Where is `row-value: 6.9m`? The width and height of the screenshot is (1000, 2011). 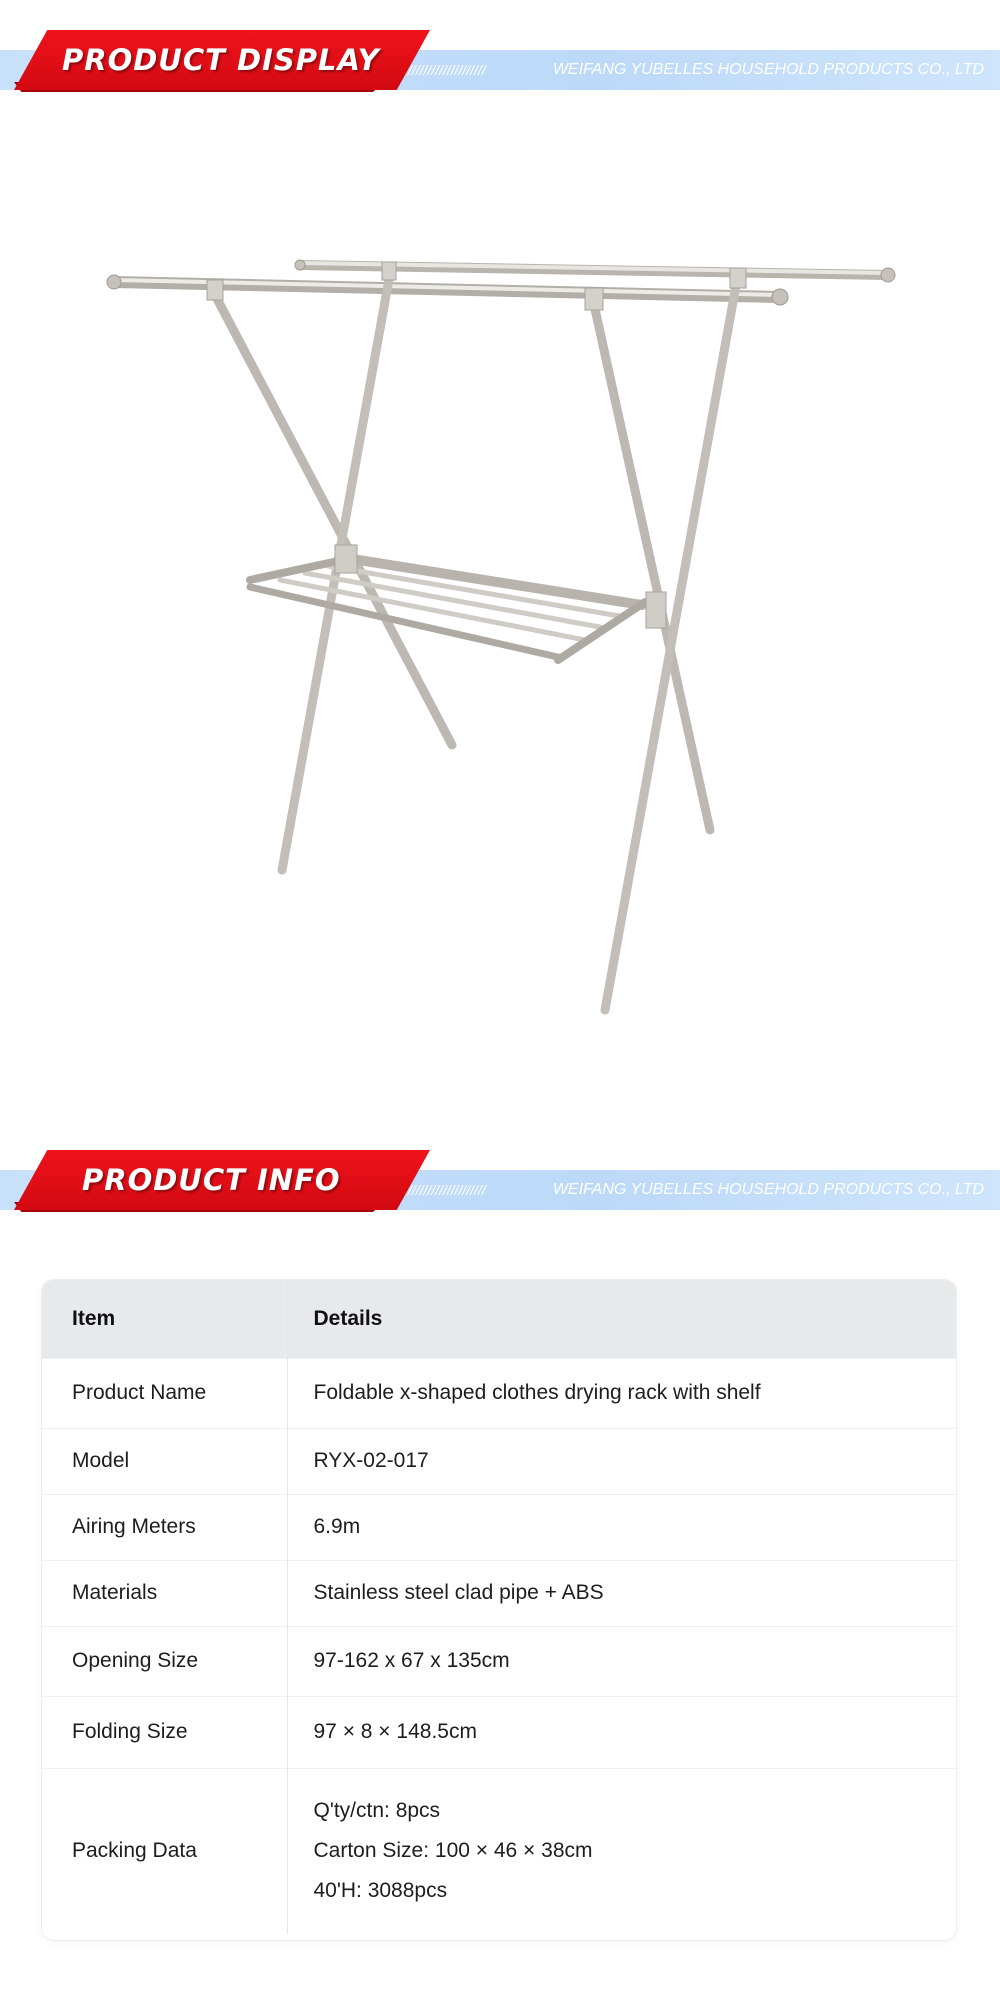 row-value: 6.9m is located at coordinates (621, 1526).